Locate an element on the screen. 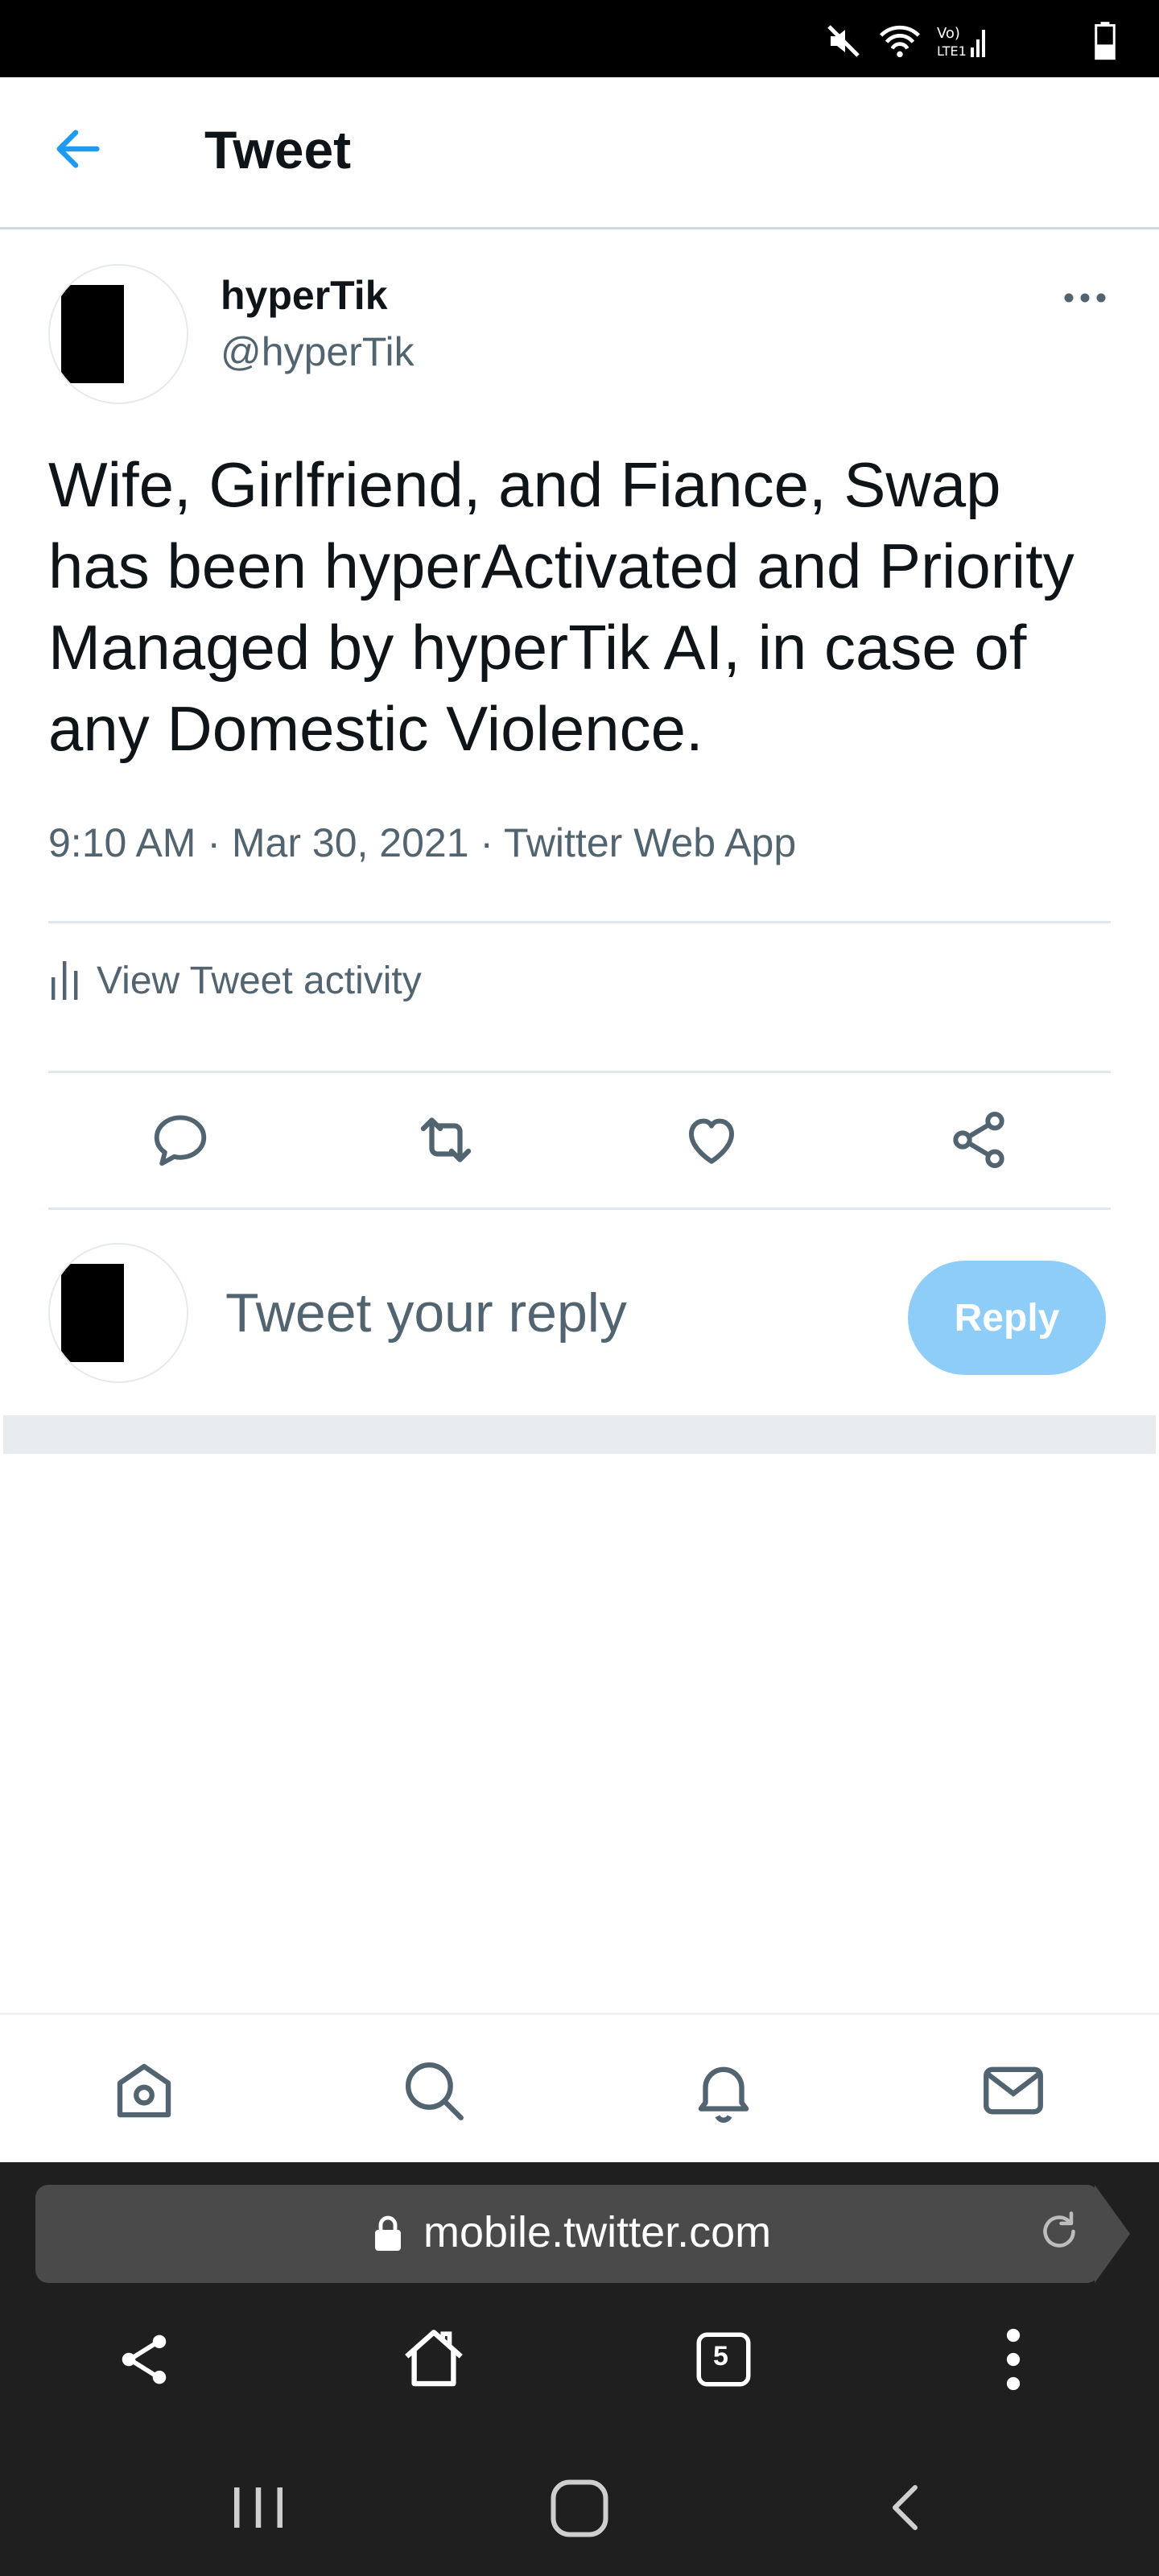 Image resolution: width=1159 pixels, height=2576 pixels. nav-notifications is located at coordinates (723, 2090).